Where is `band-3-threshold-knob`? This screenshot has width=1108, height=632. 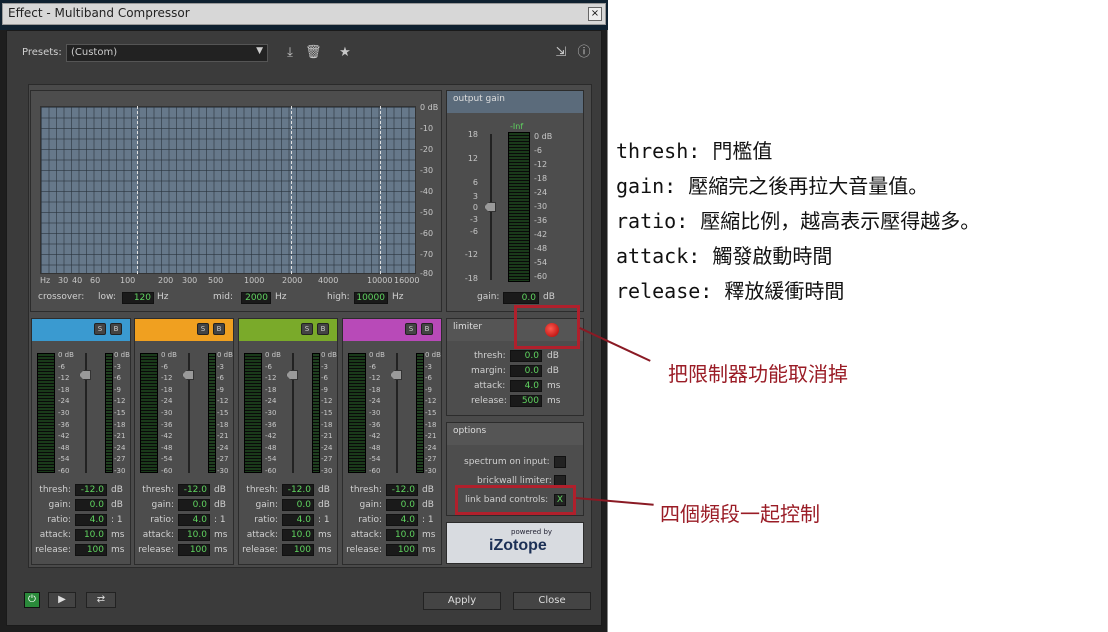 band-3-threshold-knob is located at coordinates (292, 375).